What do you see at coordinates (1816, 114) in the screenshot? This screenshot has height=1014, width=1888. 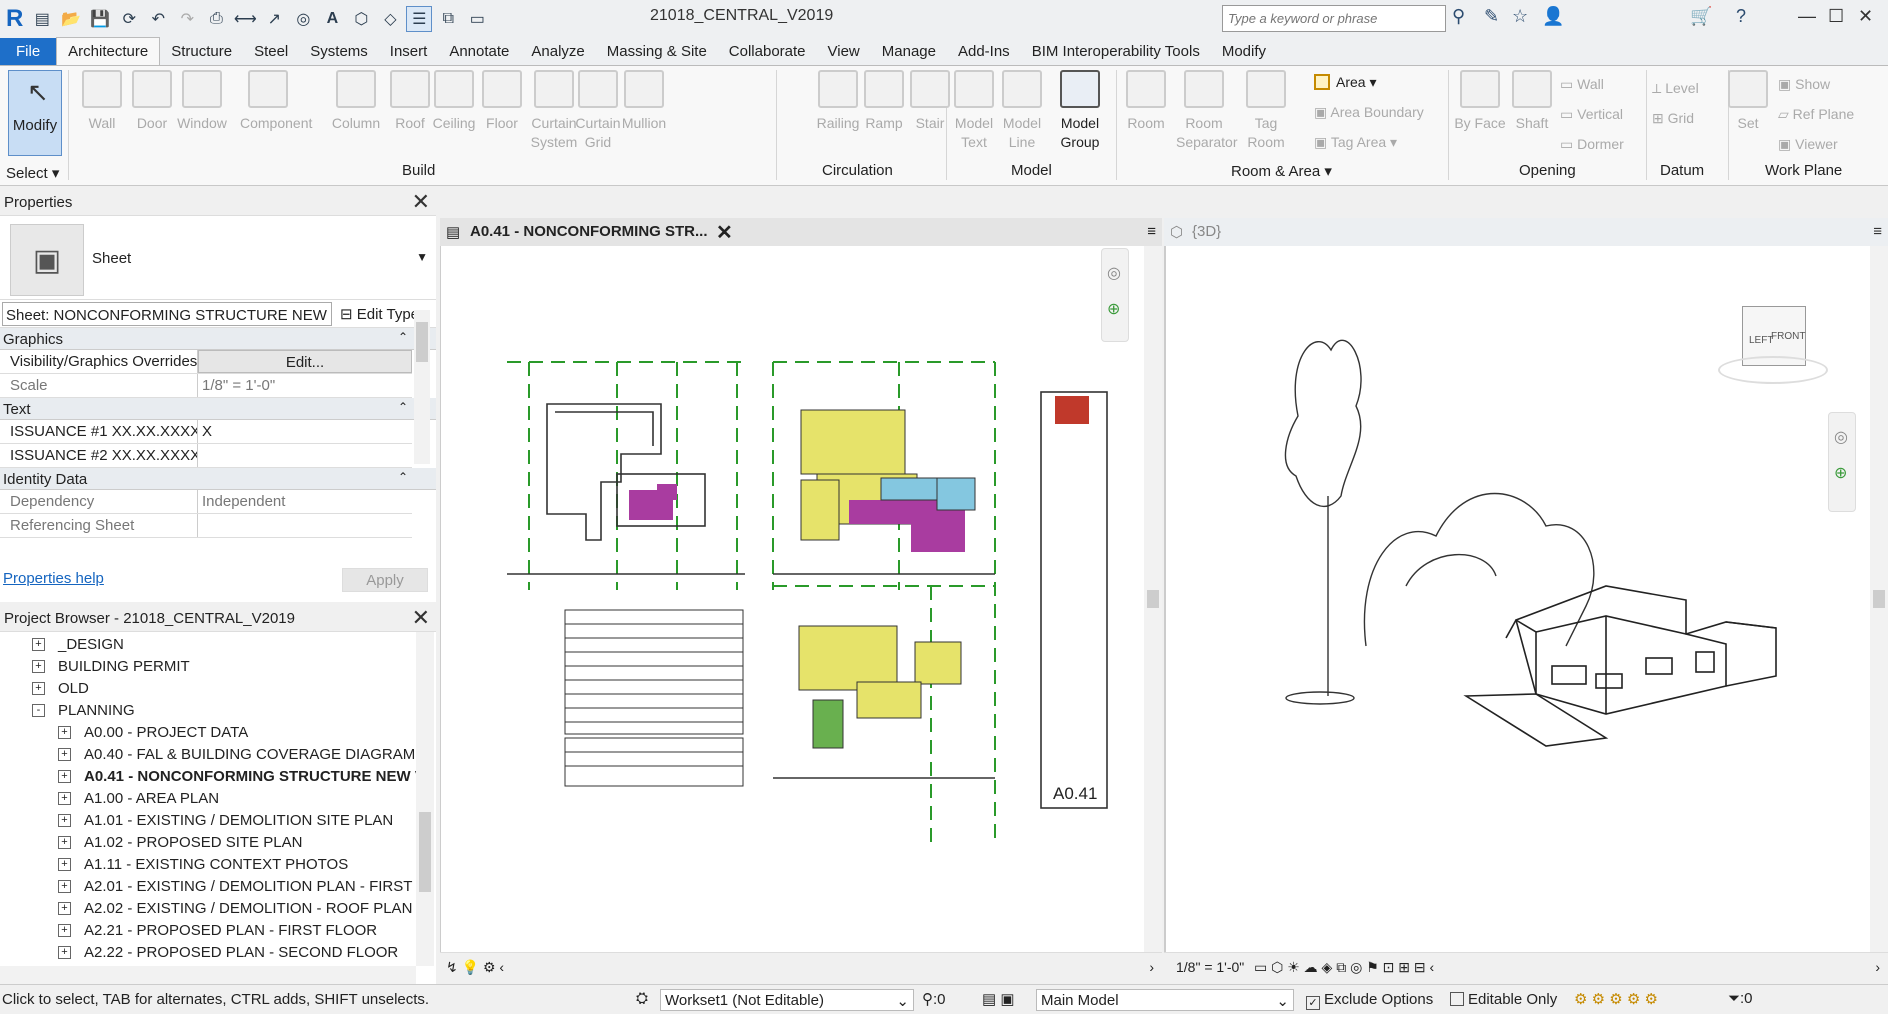 I see `ref-plane-tool: ▱ Ref Plane` at bounding box center [1816, 114].